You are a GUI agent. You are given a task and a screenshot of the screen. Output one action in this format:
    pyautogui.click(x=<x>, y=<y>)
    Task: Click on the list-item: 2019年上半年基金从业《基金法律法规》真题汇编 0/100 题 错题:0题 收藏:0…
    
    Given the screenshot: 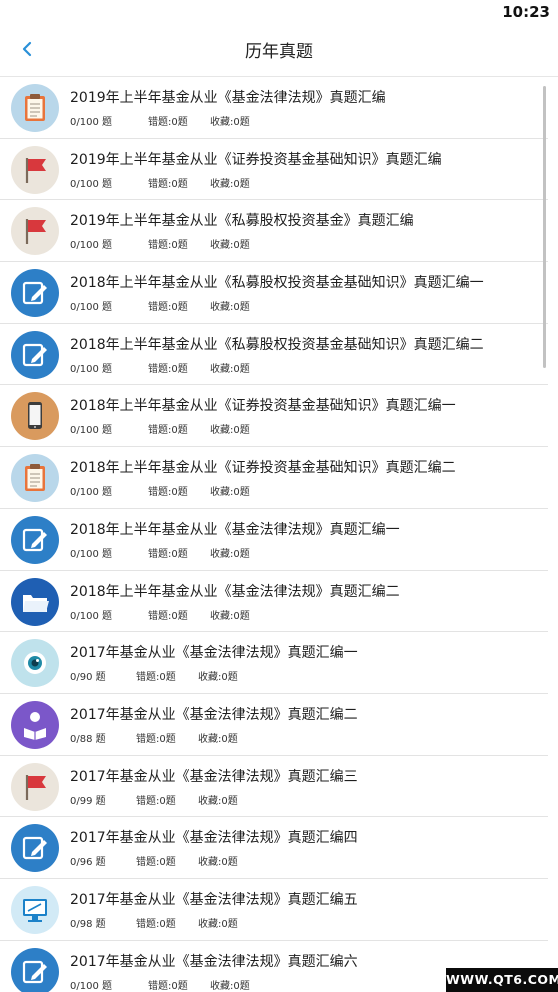 What is the action you would take?
    pyautogui.click(x=274, y=108)
    